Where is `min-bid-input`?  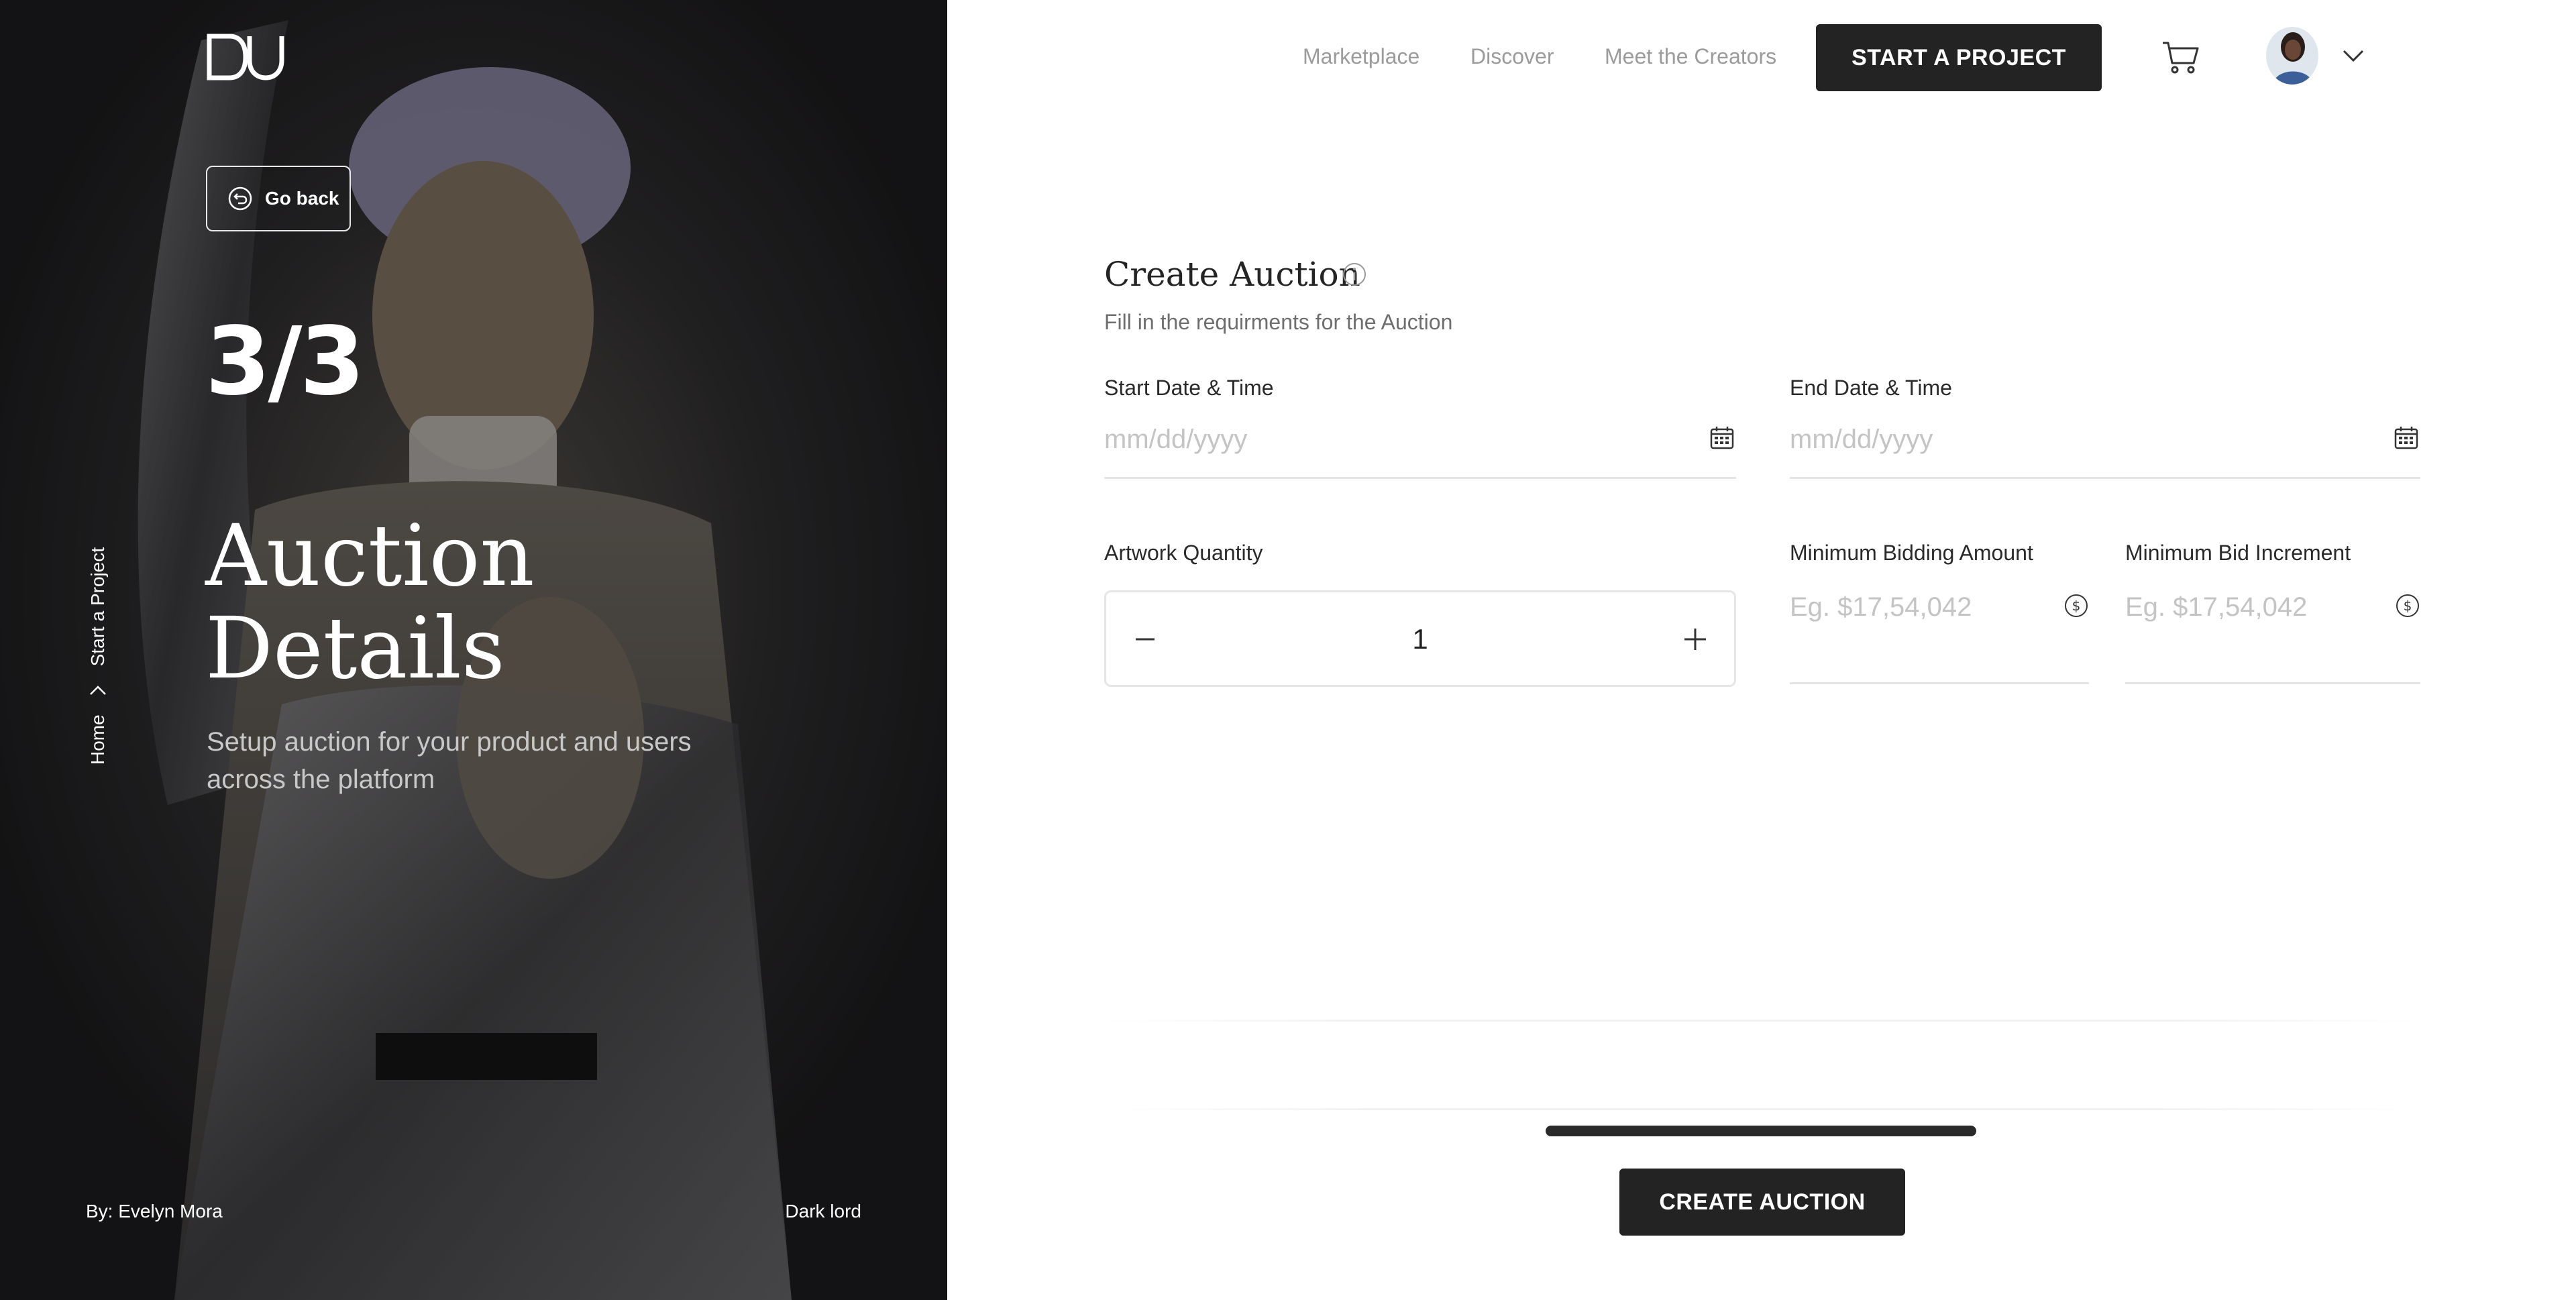 min-bid-input is located at coordinates (1939, 608).